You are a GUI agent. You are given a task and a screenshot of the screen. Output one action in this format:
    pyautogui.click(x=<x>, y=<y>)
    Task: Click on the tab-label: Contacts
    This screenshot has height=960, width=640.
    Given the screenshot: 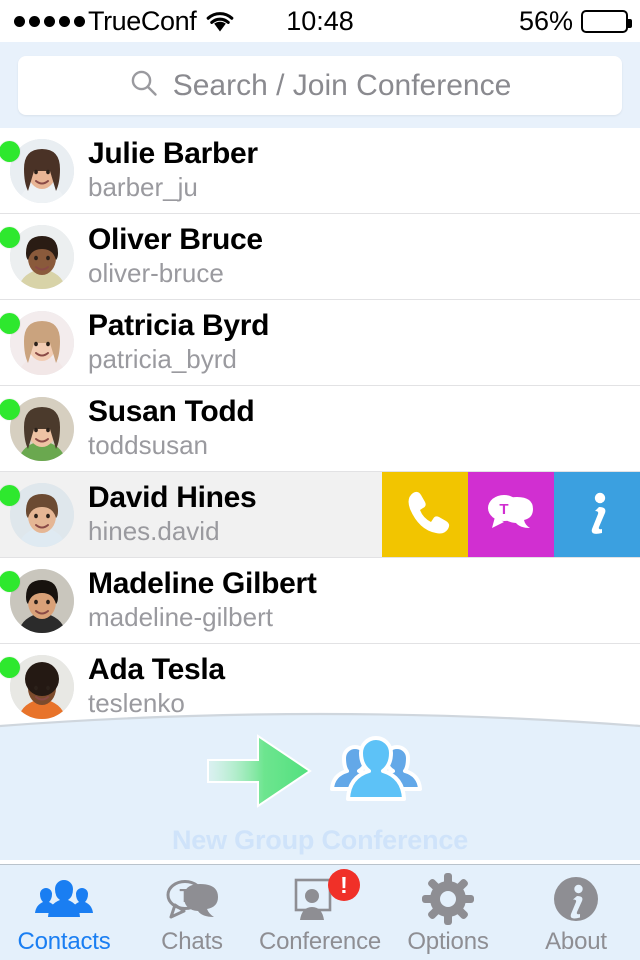 What is the action you would take?
    pyautogui.click(x=64, y=941)
    